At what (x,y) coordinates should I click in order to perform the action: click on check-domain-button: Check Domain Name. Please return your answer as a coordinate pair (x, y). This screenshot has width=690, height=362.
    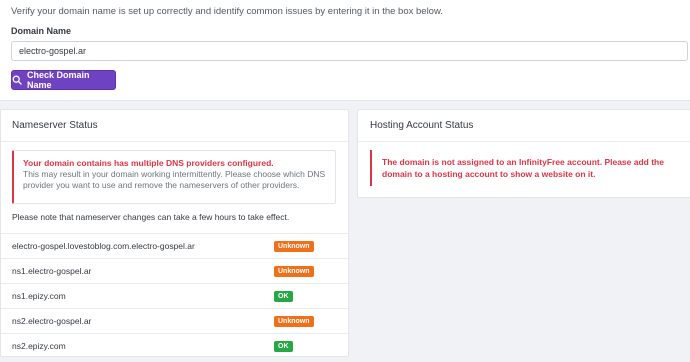
    Looking at the image, I should click on (63, 80).